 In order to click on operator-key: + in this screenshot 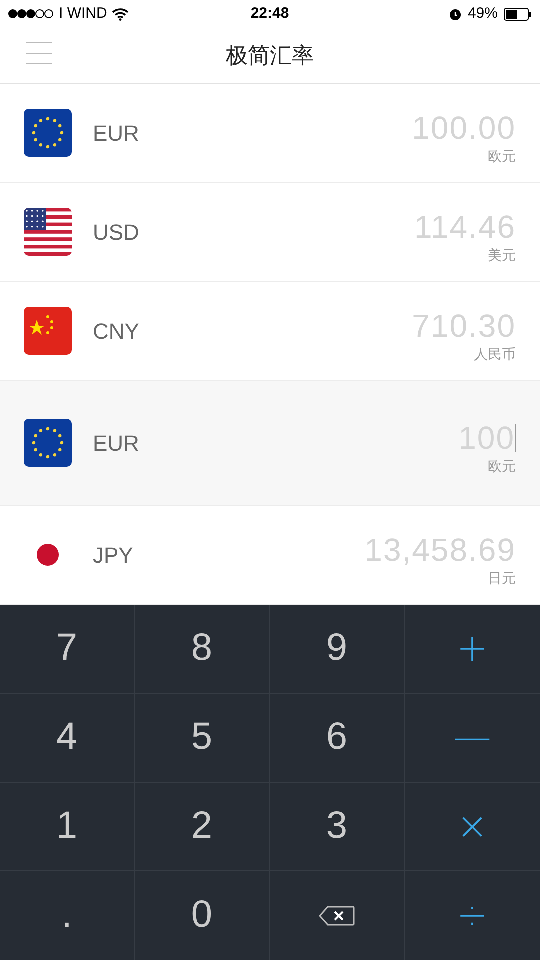, I will do `click(472, 649)`.